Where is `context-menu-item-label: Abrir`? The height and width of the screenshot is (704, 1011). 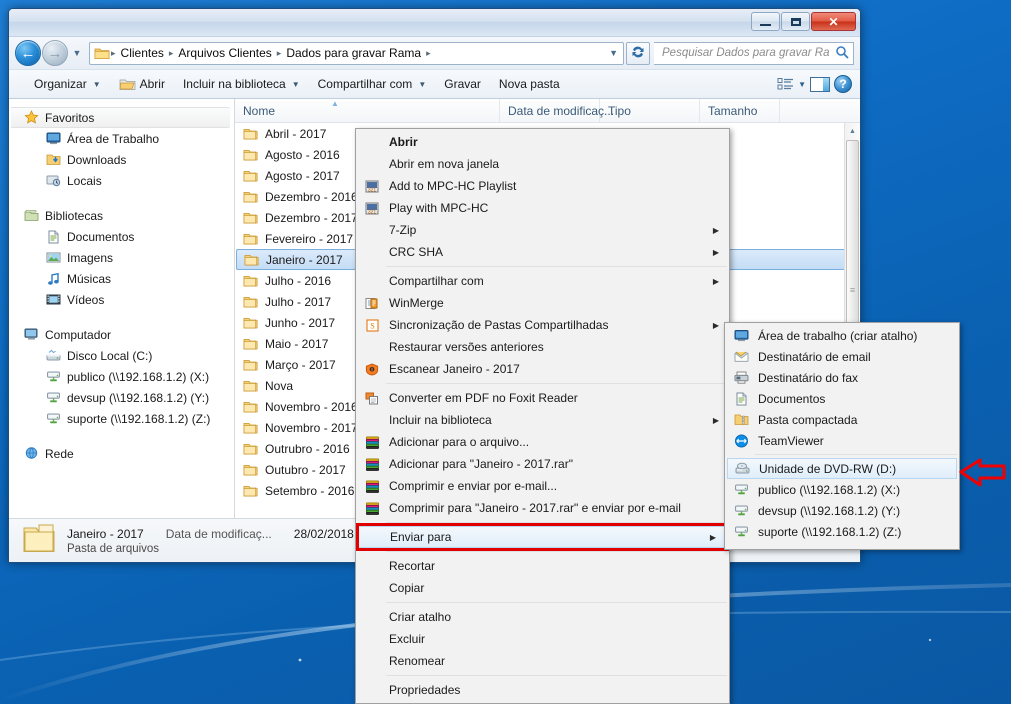 context-menu-item-label: Abrir is located at coordinates (403, 142).